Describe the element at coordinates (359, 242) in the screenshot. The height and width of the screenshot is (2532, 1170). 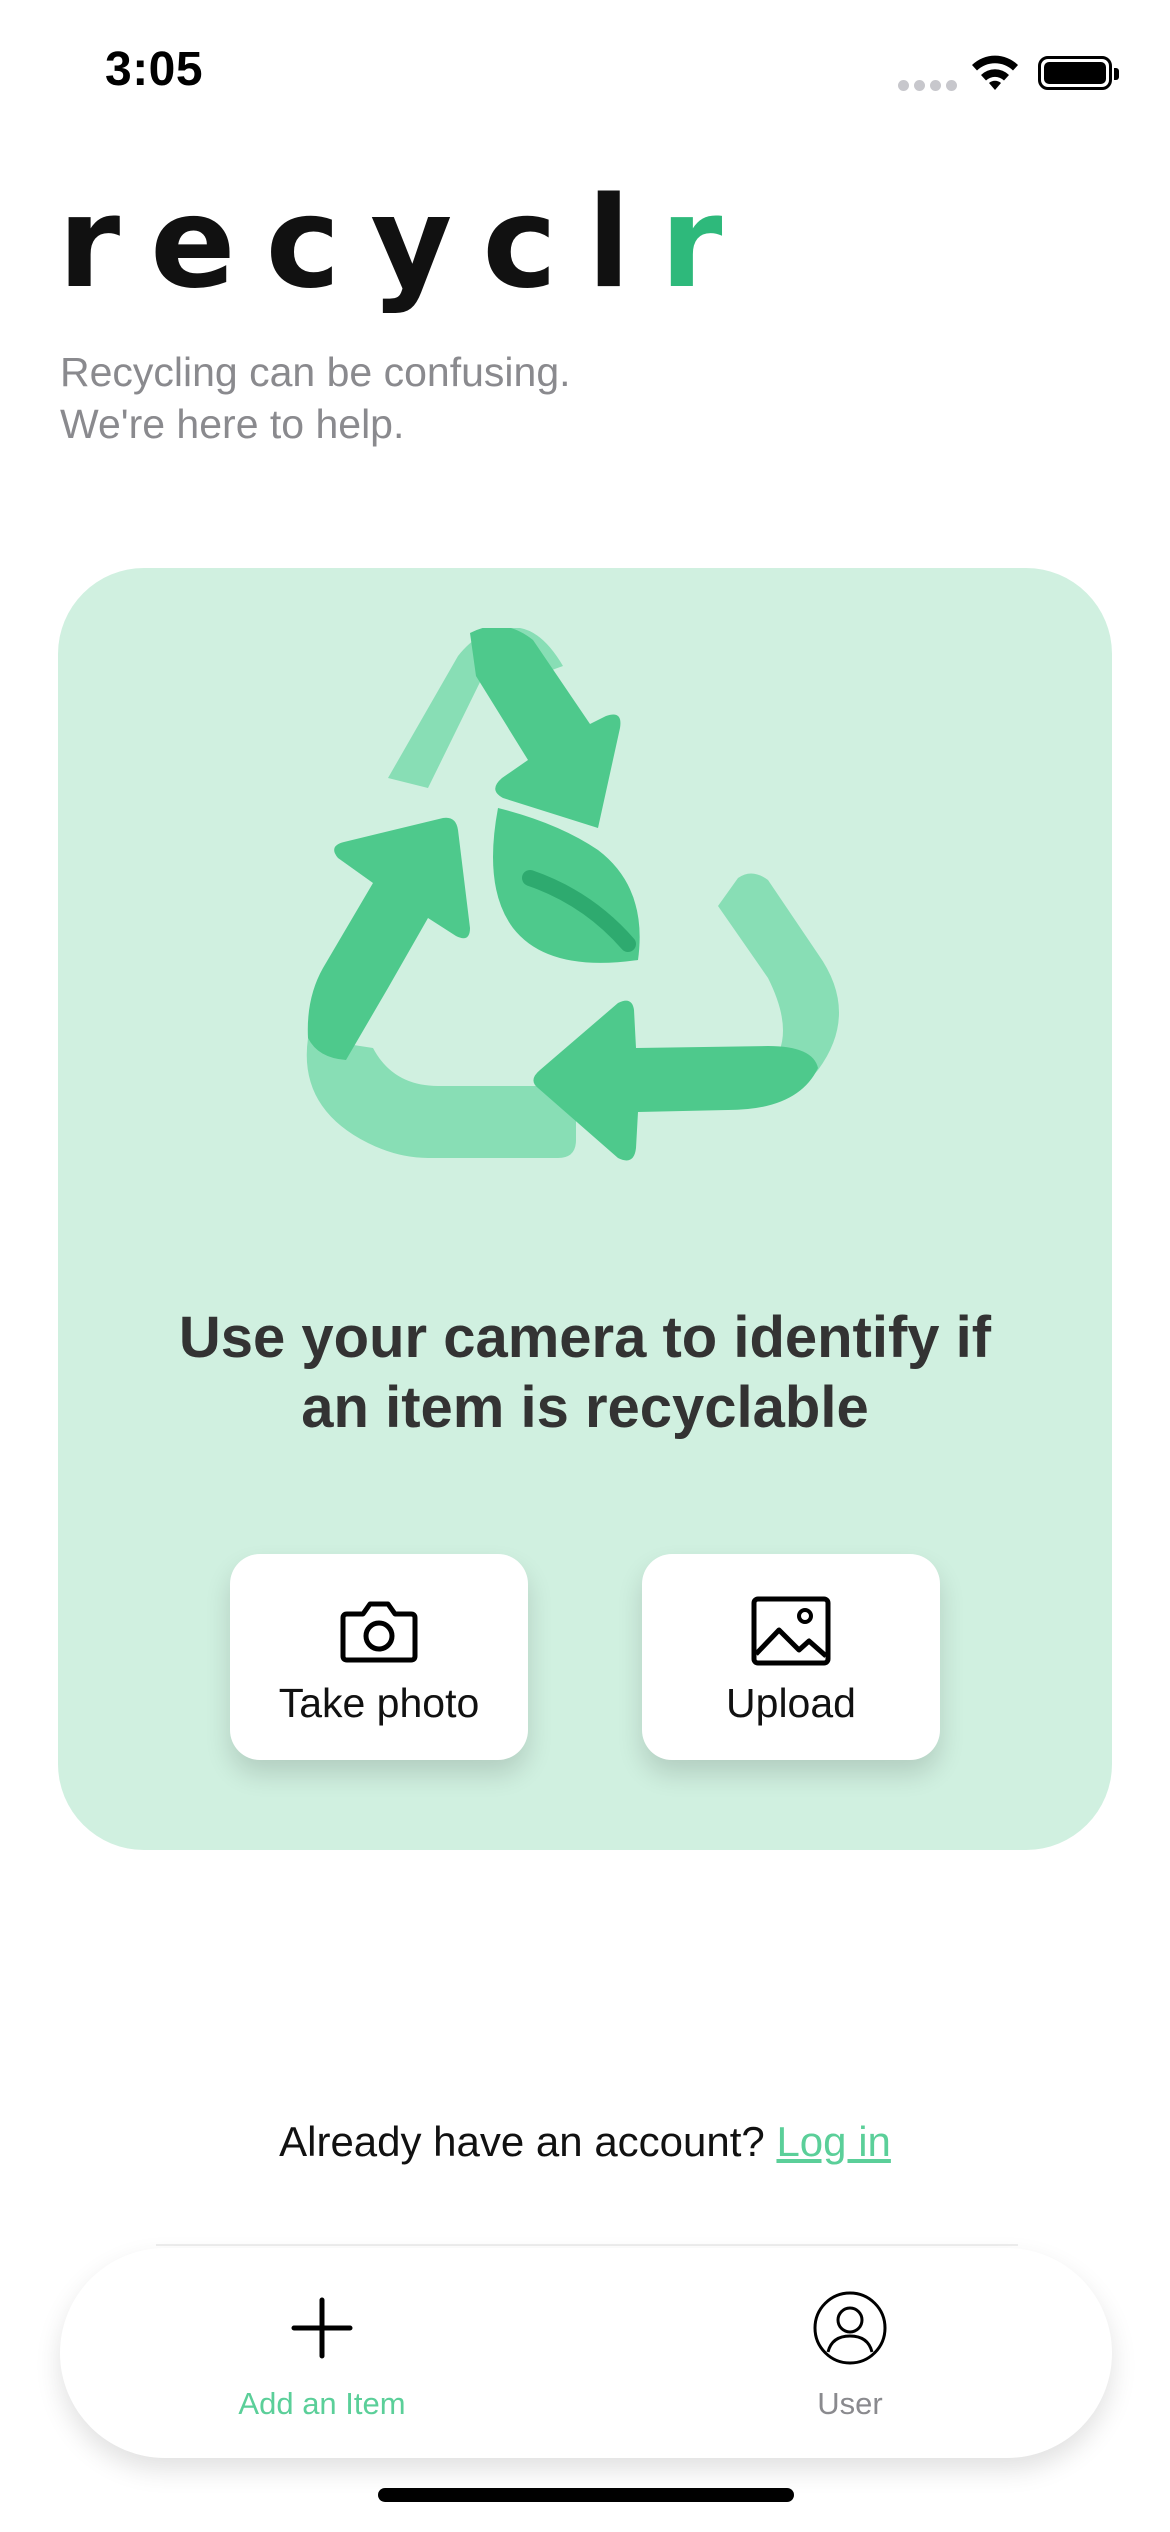
I see `logo-wordmark: recycl` at that location.